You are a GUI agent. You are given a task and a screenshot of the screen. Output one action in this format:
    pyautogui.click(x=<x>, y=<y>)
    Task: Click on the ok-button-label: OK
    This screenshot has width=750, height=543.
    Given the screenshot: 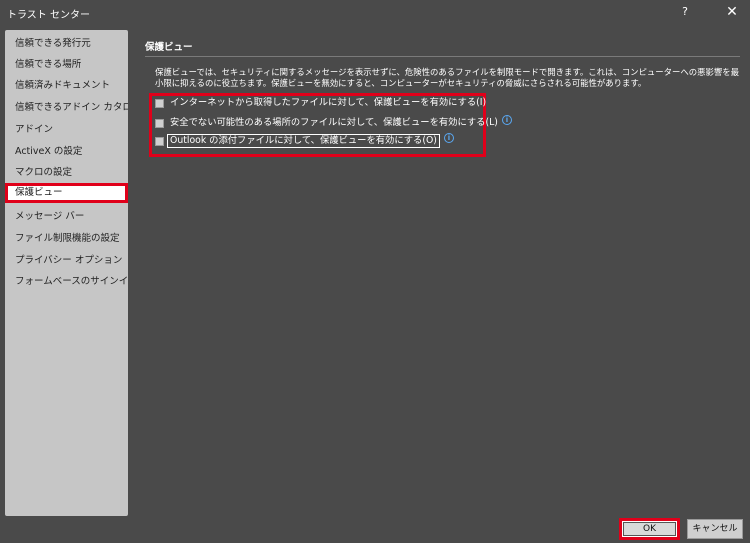 What is the action you would take?
    pyautogui.click(x=649, y=529)
    